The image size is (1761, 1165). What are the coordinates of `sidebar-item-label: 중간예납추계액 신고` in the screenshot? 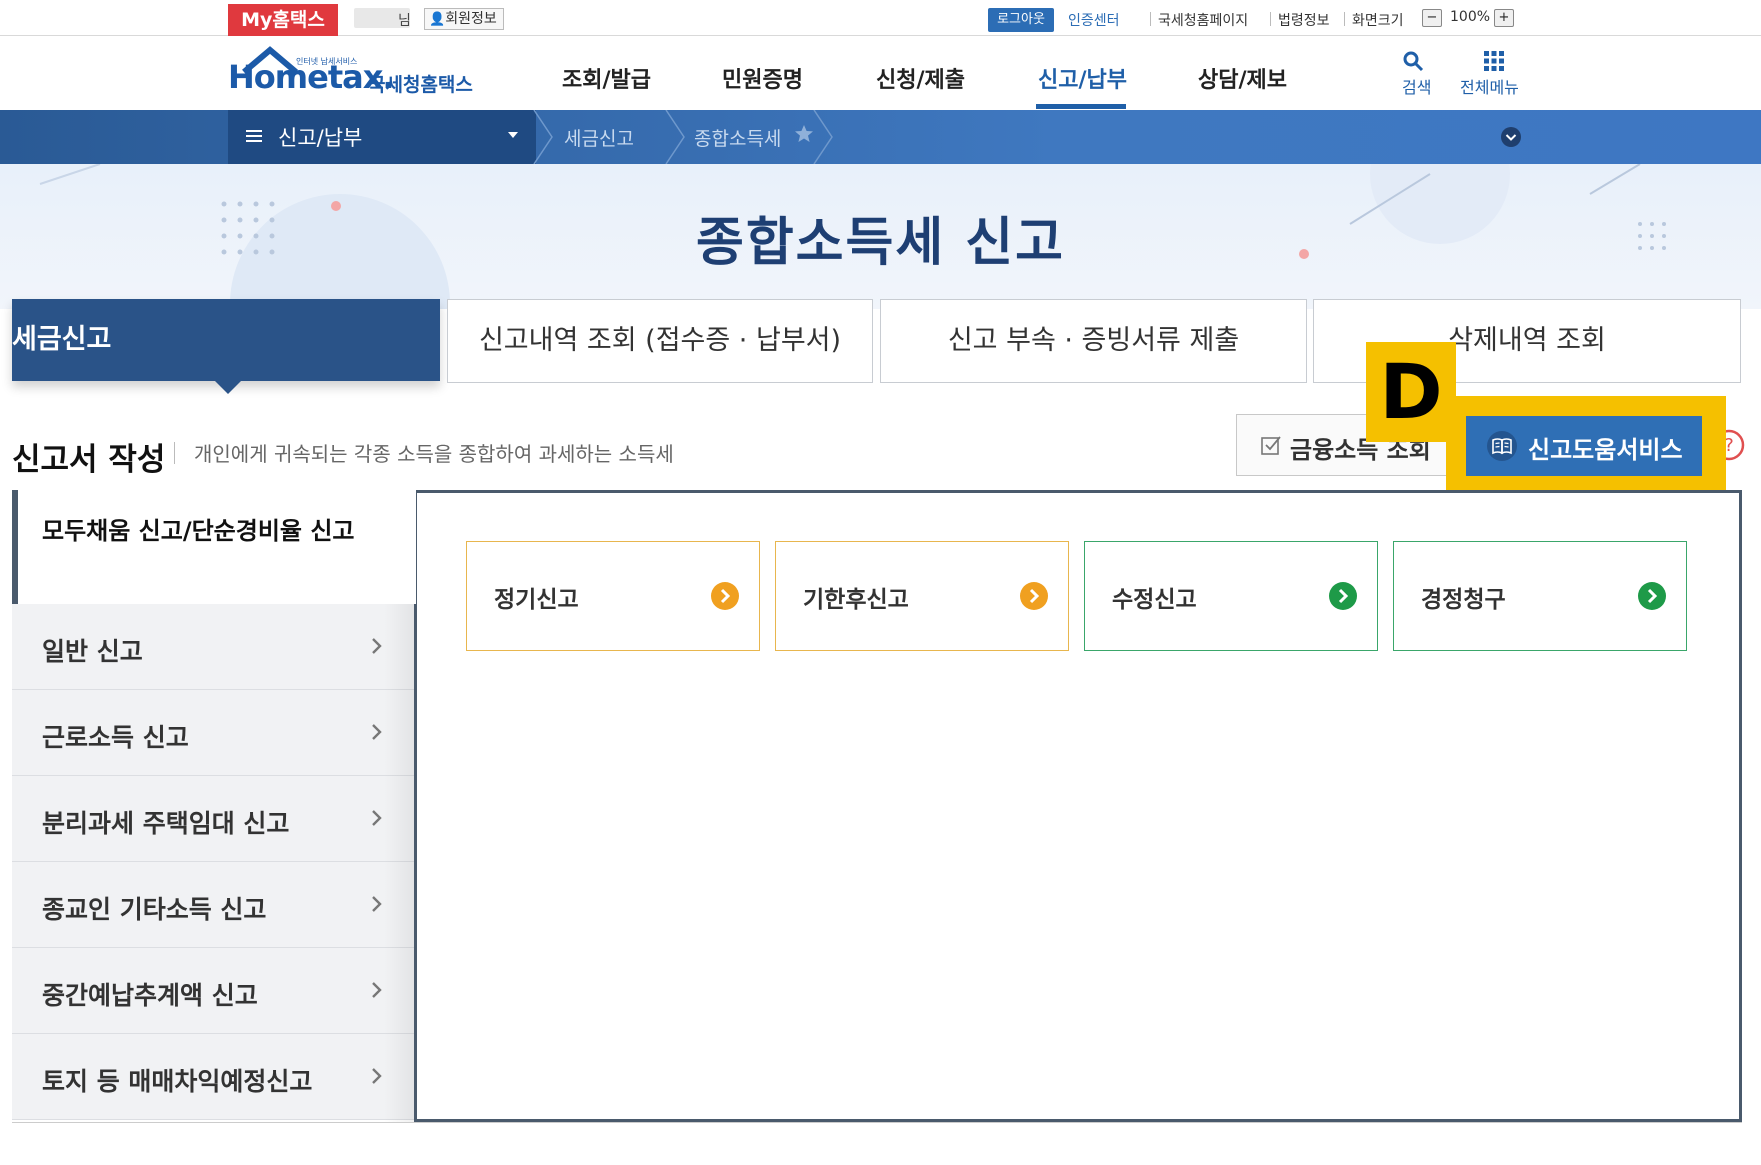 It's located at (150, 995).